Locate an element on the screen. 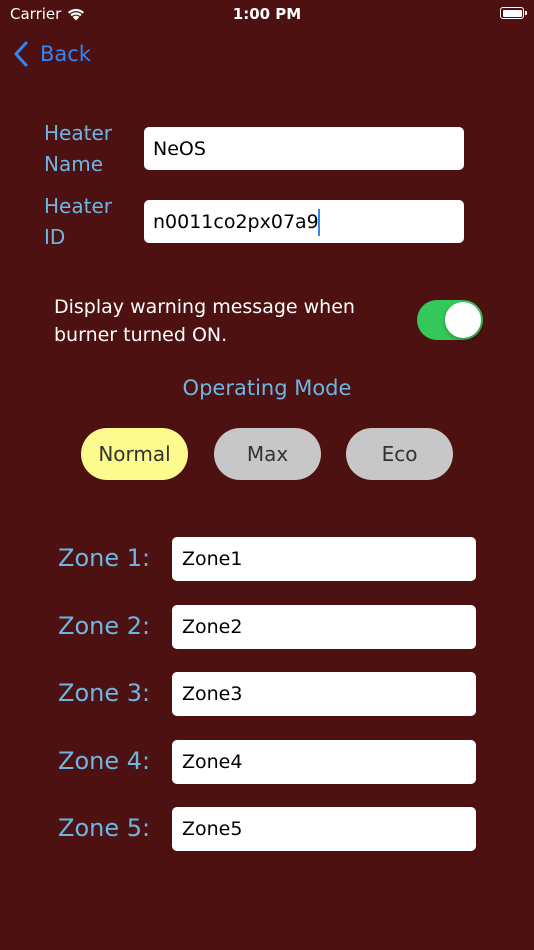 The width and height of the screenshot is (534, 950). zone-4-label: Zone 4: is located at coordinates (104, 761).